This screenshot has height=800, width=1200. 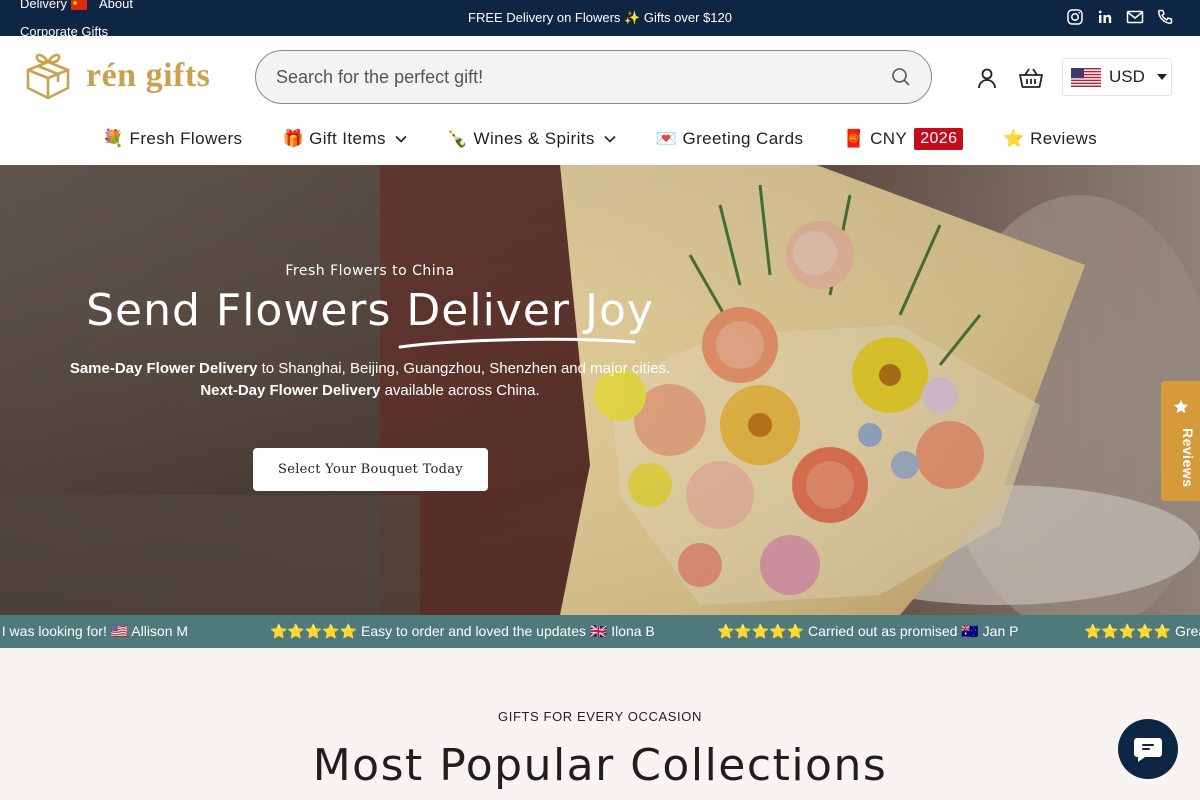 I want to click on chat-button, so click(x=1148, y=749).